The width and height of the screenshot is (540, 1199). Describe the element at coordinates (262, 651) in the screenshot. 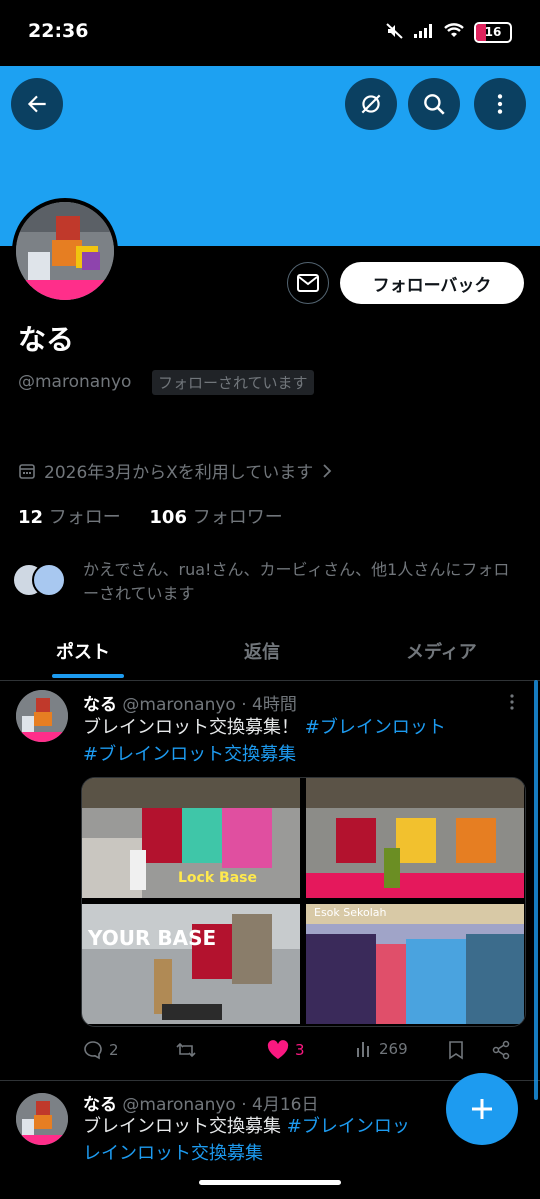

I see `tab-replies: 返信` at that location.